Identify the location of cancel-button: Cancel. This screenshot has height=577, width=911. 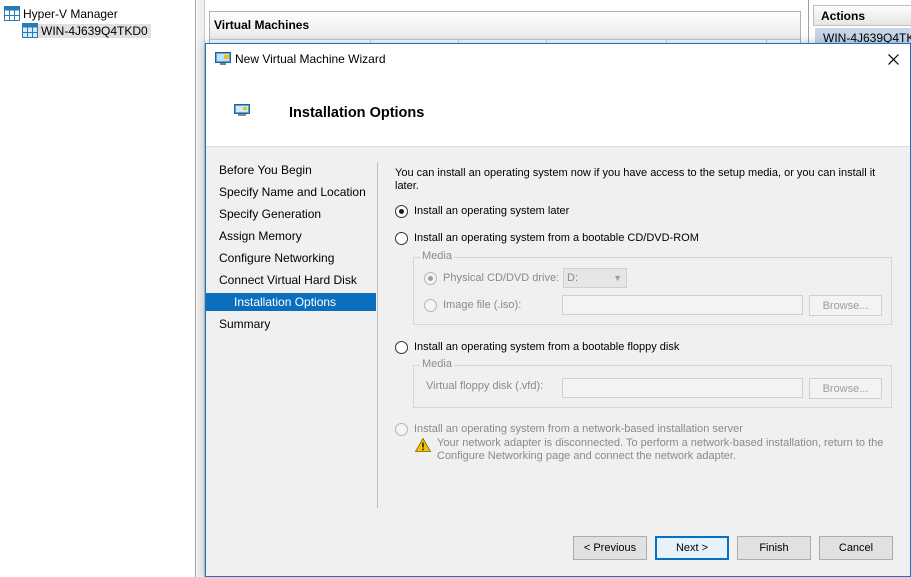
(856, 548).